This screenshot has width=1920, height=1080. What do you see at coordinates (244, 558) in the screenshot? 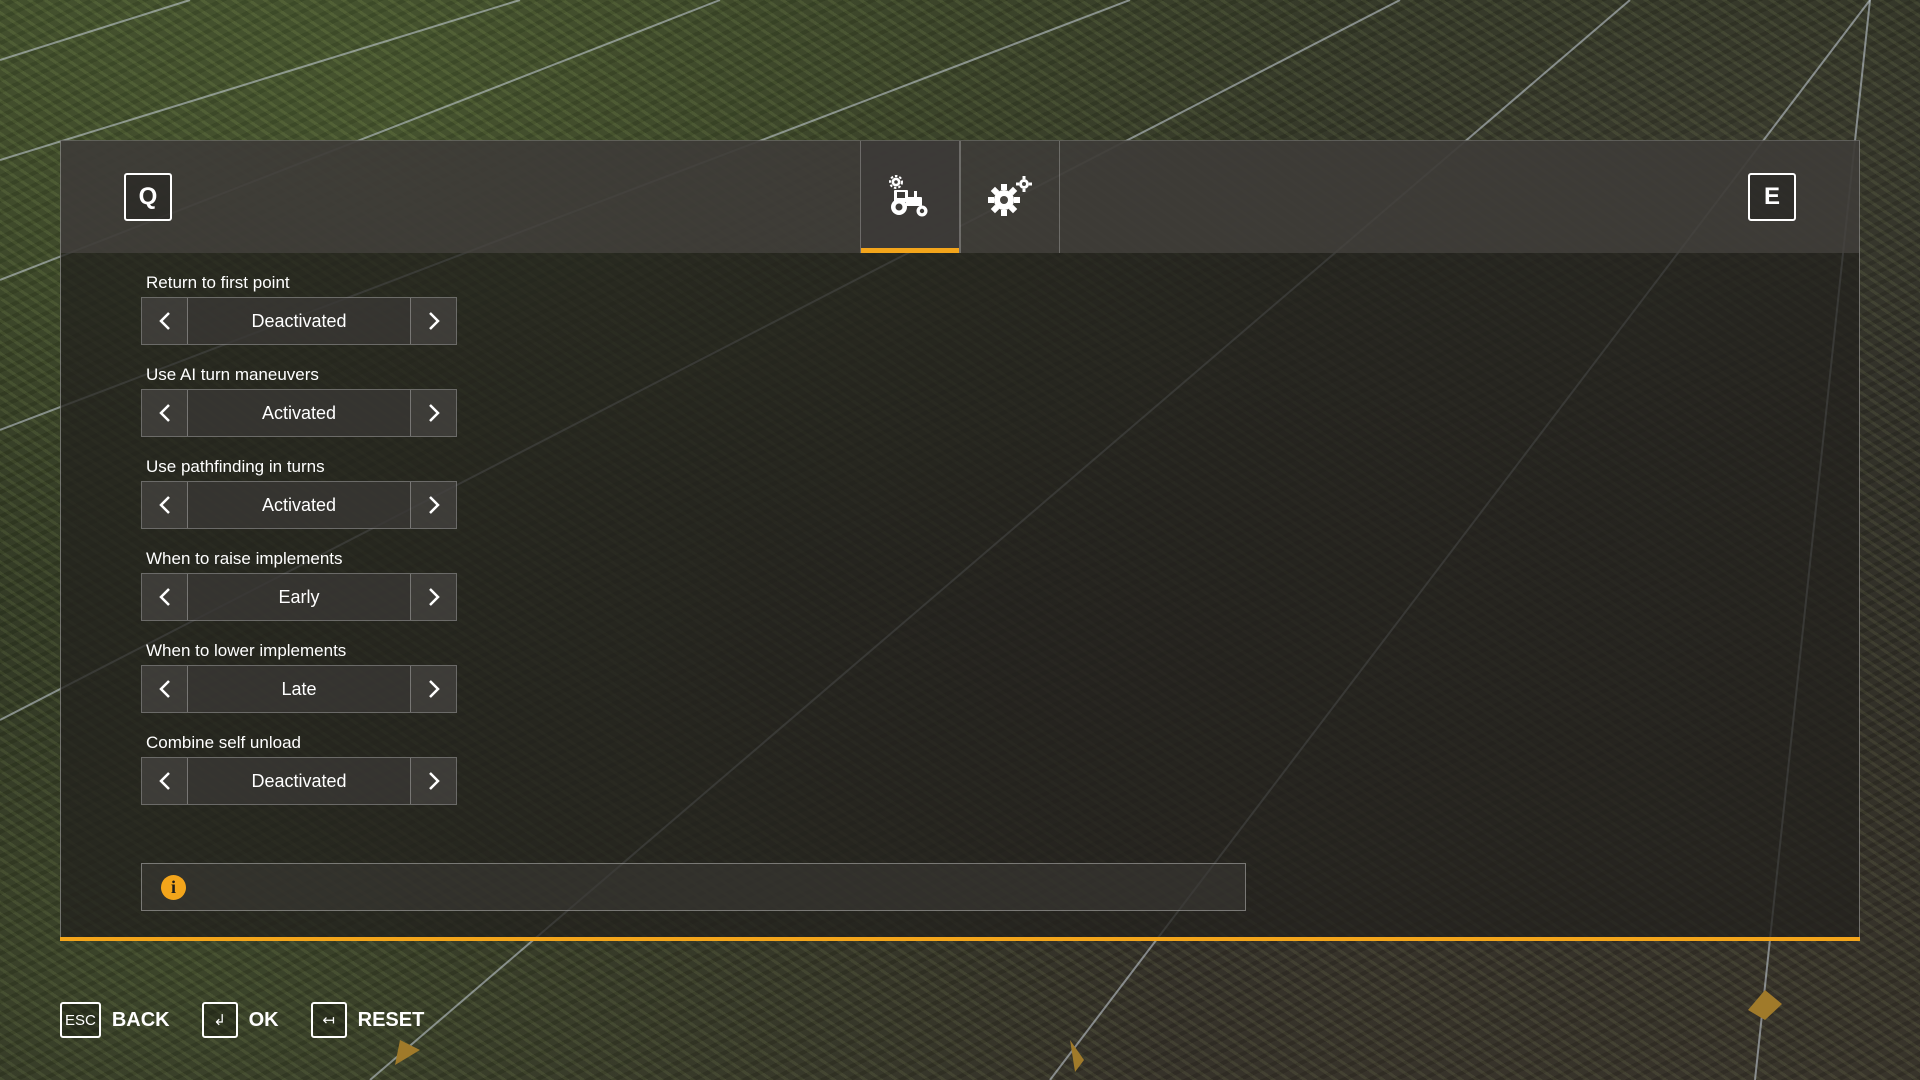
I see `setting-label: When to raise implements` at bounding box center [244, 558].